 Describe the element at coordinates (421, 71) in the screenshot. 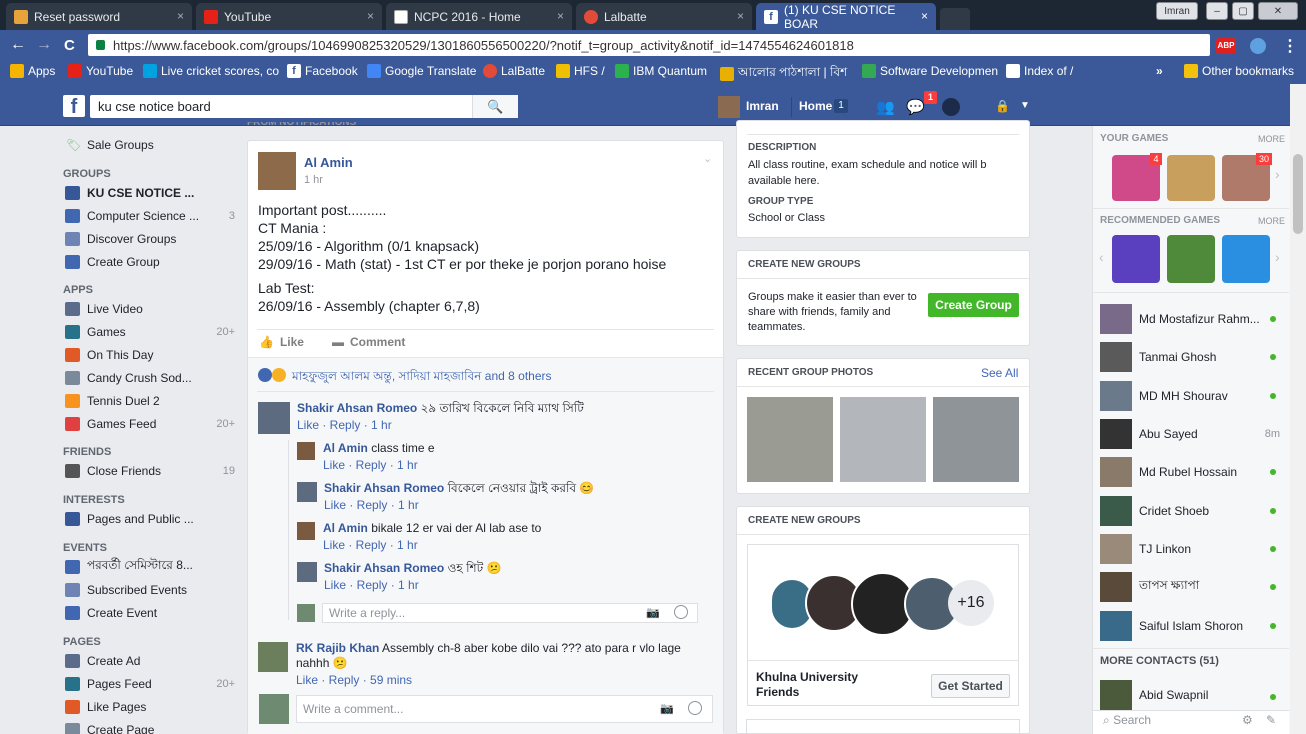

I see `bookmark-google-translate: Google Translate` at that location.